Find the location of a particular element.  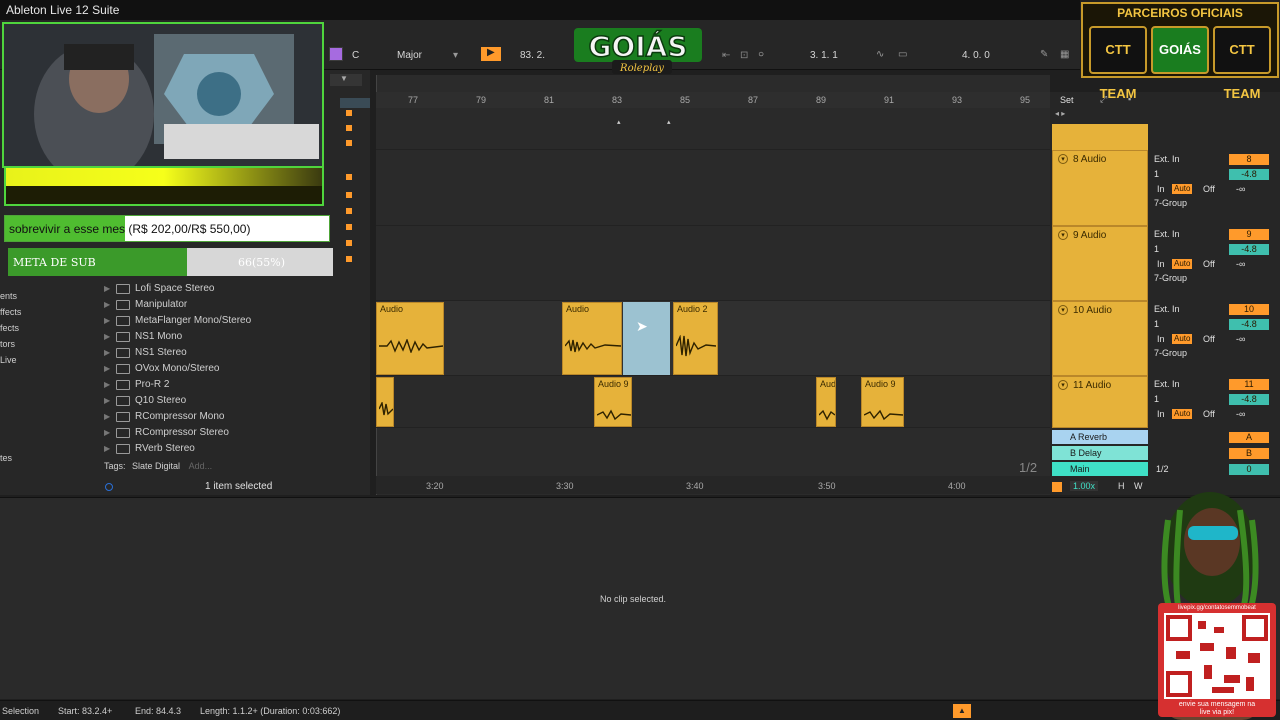

key-icon is located at coordinates (336, 54).